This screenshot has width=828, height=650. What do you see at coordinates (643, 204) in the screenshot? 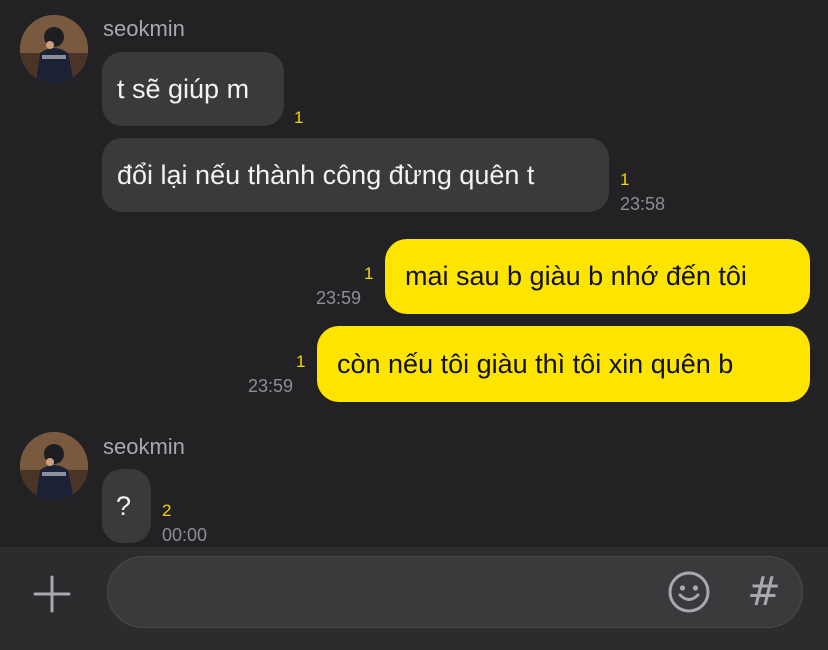
I see `timestamp: 23:58` at bounding box center [643, 204].